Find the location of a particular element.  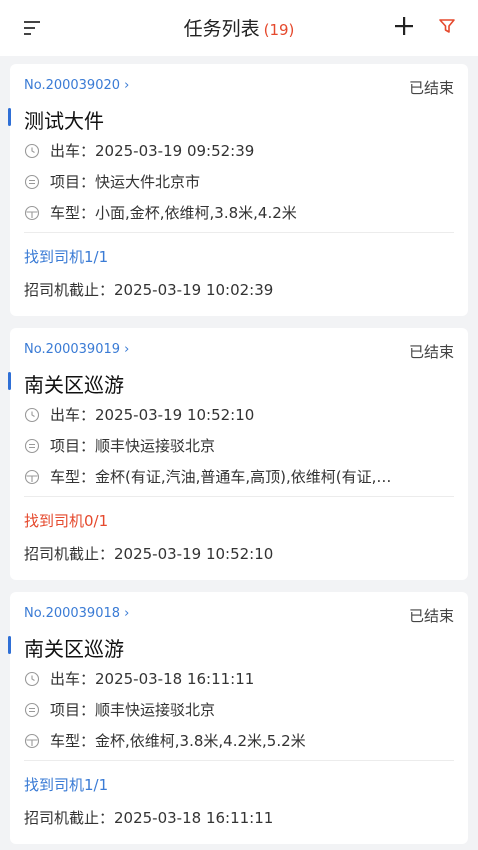

task-number-link: No.200039020 › is located at coordinates (76, 85).